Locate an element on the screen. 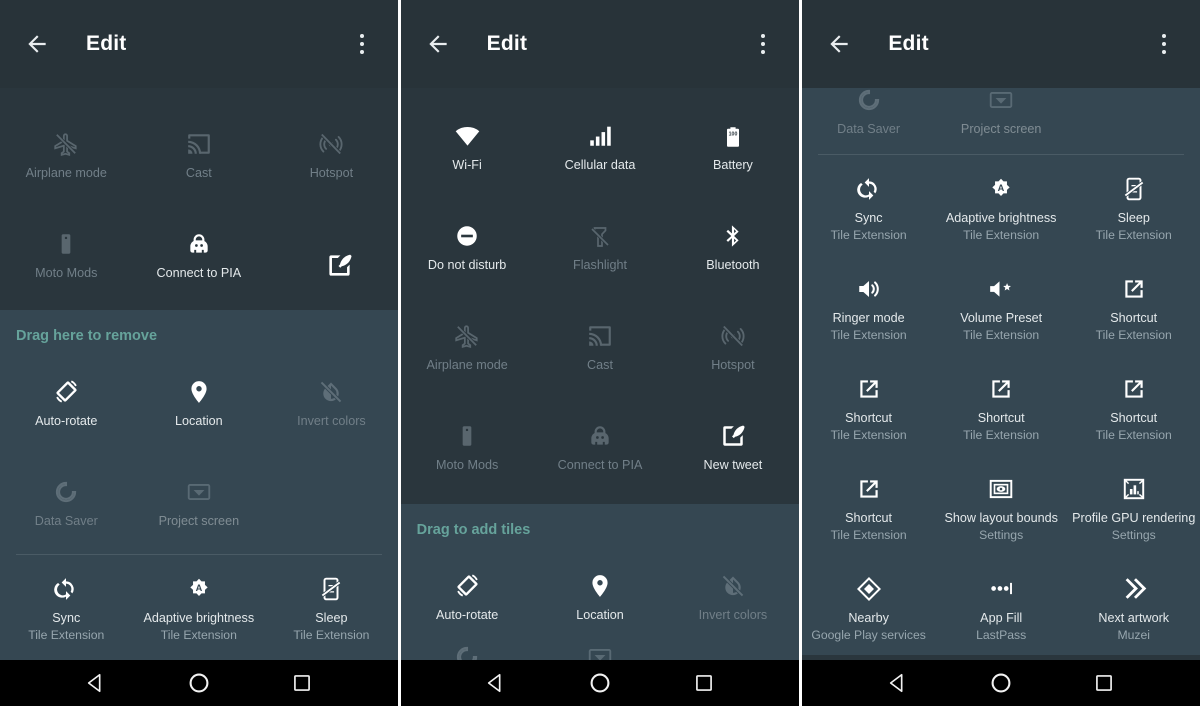 This screenshot has width=1200, height=706. adaptive-brightness-icon: A is located at coordinates (1001, 185).